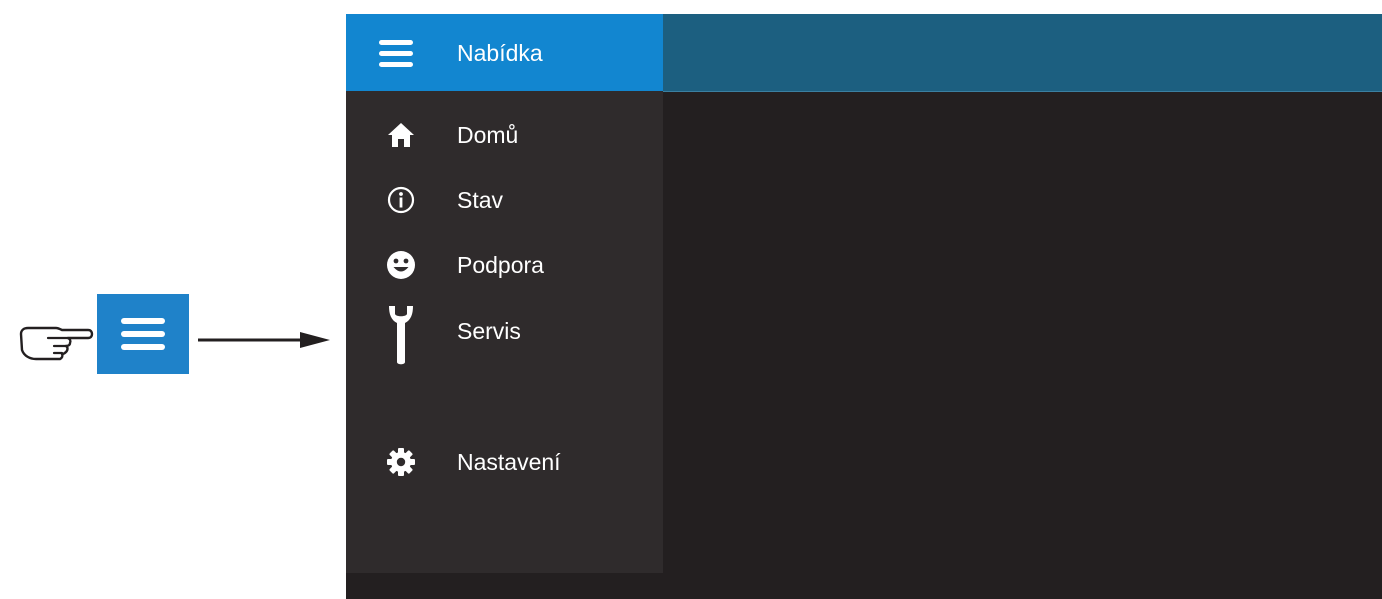 The height and width of the screenshot is (599, 1382). I want to click on menu-item-settings: Nastavení, so click(504, 463).